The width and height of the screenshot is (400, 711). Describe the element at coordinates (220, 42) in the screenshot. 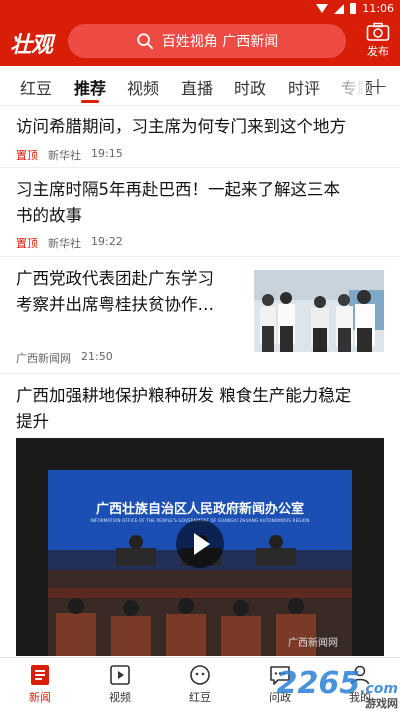

I see `search-placeholder: 百姓视角 广西新闻` at that location.